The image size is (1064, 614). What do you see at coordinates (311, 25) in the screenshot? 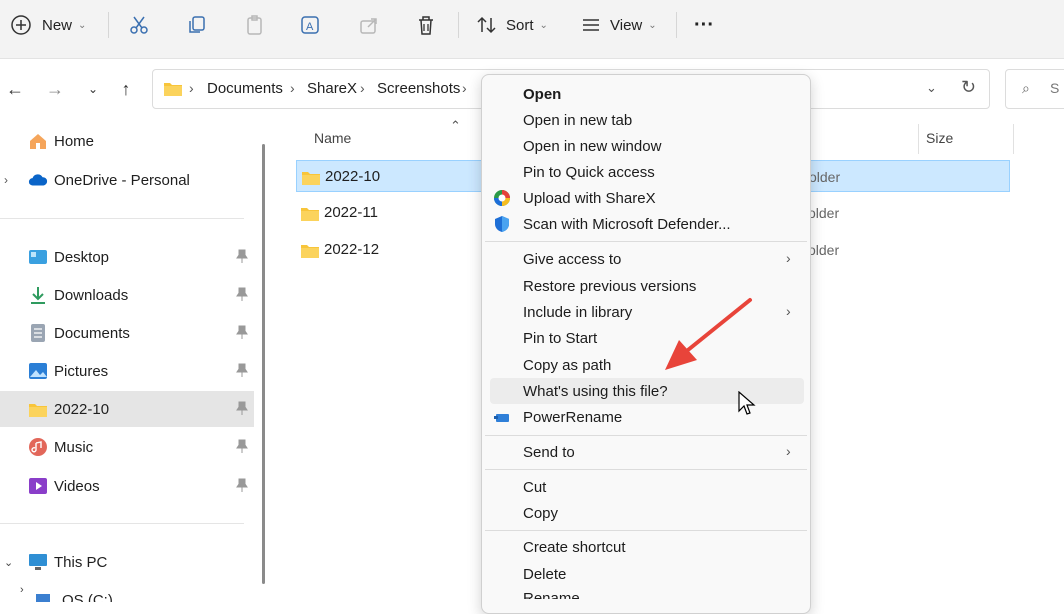
I see `rename-button: A` at bounding box center [311, 25].